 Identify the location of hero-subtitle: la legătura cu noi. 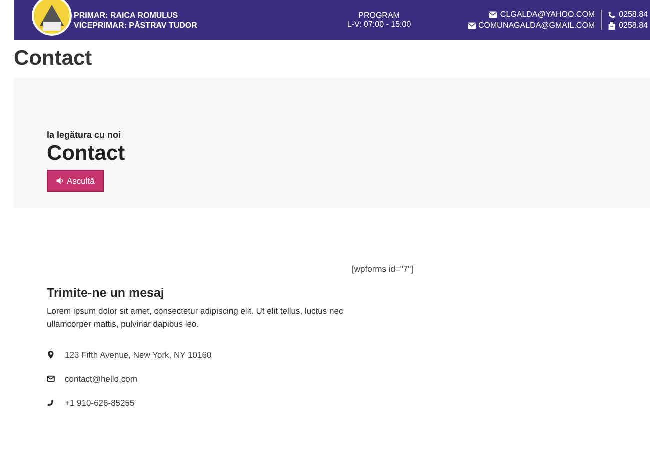
(84, 135).